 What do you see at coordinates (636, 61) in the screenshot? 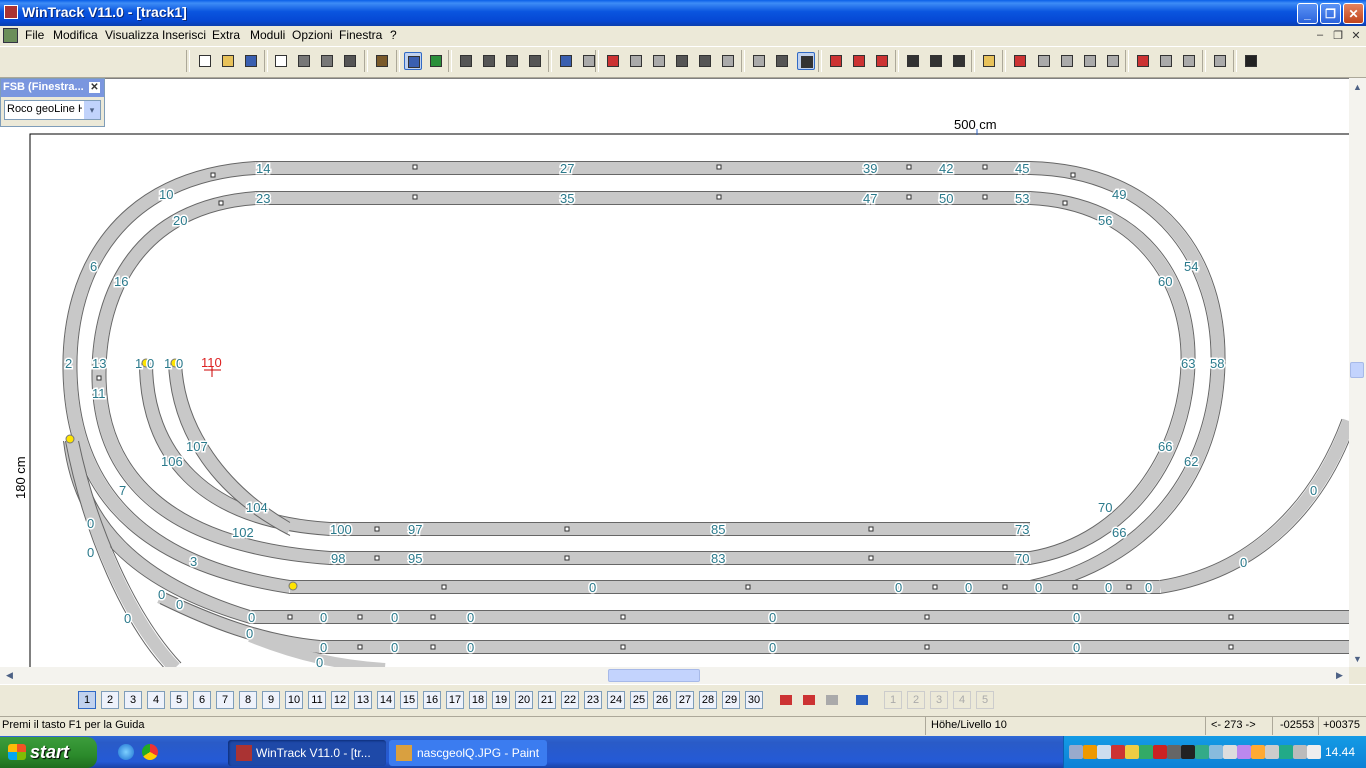
I see `copy-block-button` at bounding box center [636, 61].